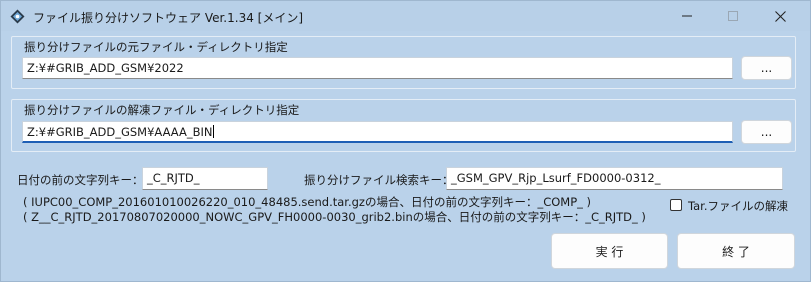  Describe the element at coordinates (168, 18) in the screenshot. I see `window-title: ファイル振り分けソフトウェア Ver.1.34 [メイン]` at that location.